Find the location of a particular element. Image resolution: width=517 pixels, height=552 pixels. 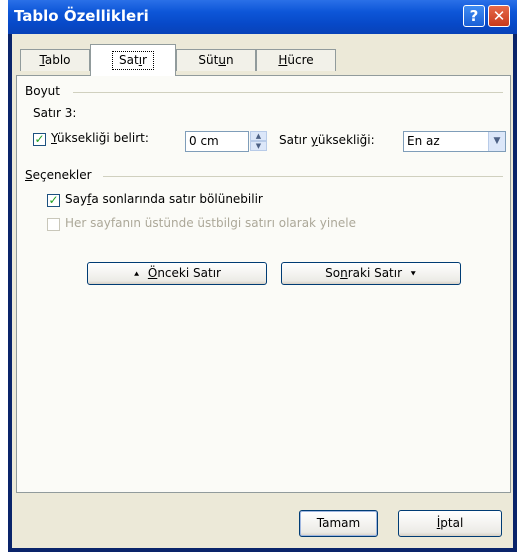

spin-up-icon: ▲ is located at coordinates (258, 136).